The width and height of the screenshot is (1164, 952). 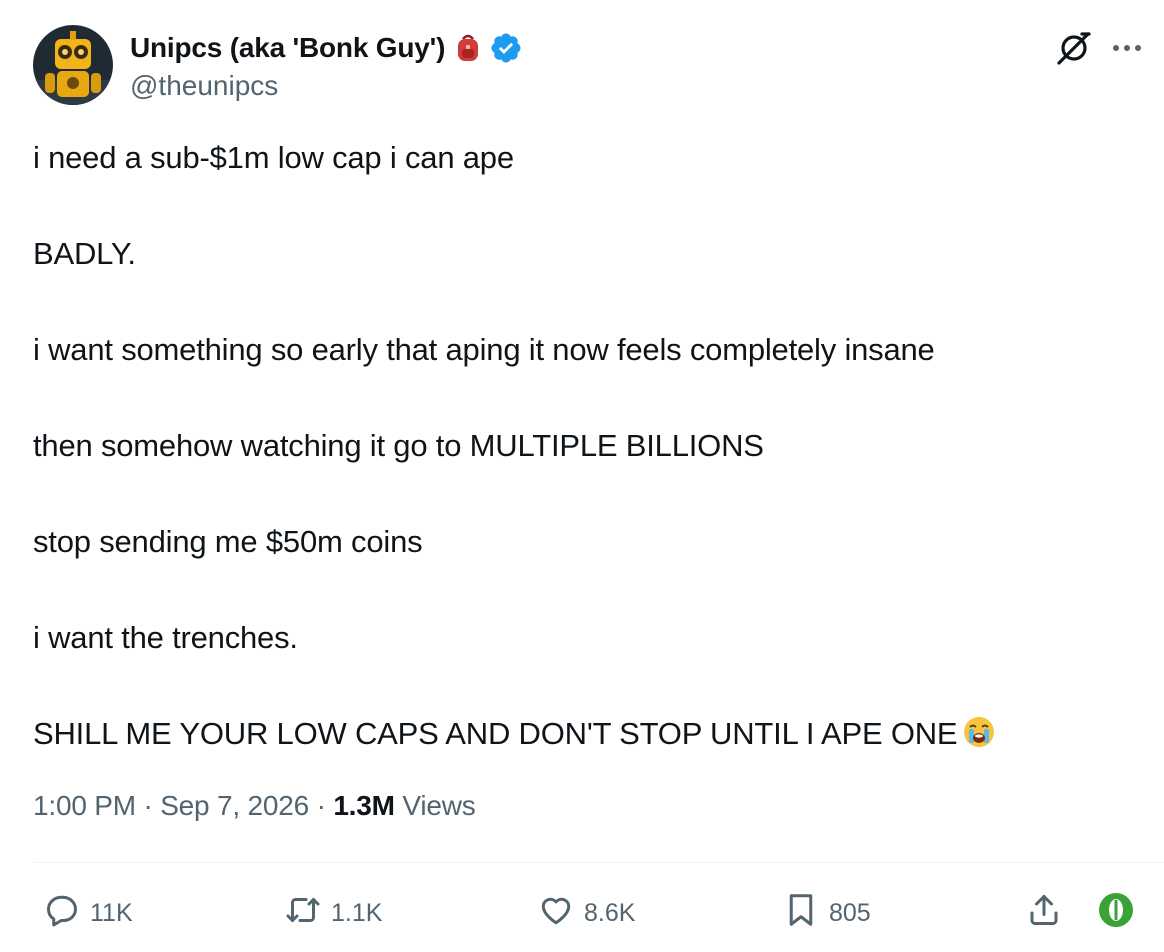 I want to click on more-options-icon, so click(x=1127, y=48).